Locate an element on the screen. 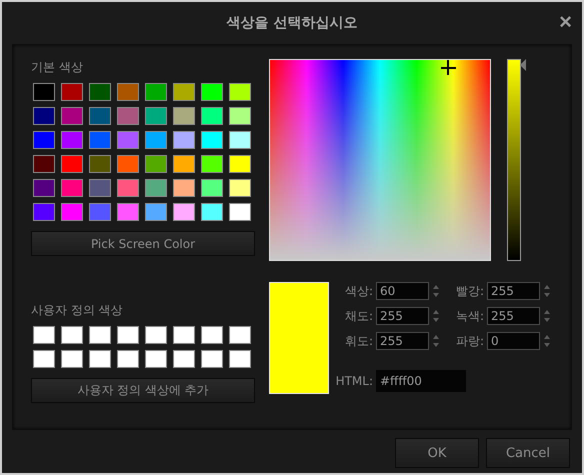  add-custom-color-button: 사용자 정의 색상에 추가 is located at coordinates (143, 390).